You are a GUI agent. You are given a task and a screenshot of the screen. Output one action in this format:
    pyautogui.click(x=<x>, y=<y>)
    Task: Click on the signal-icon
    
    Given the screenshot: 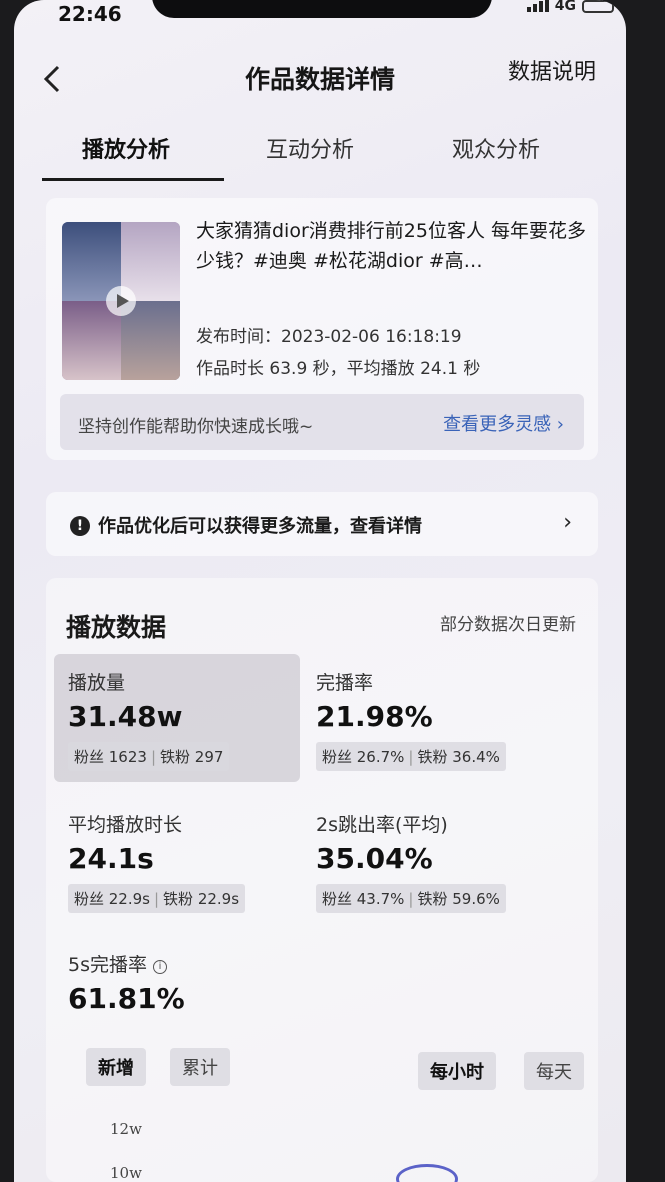 What is the action you would take?
    pyautogui.click(x=537, y=6)
    